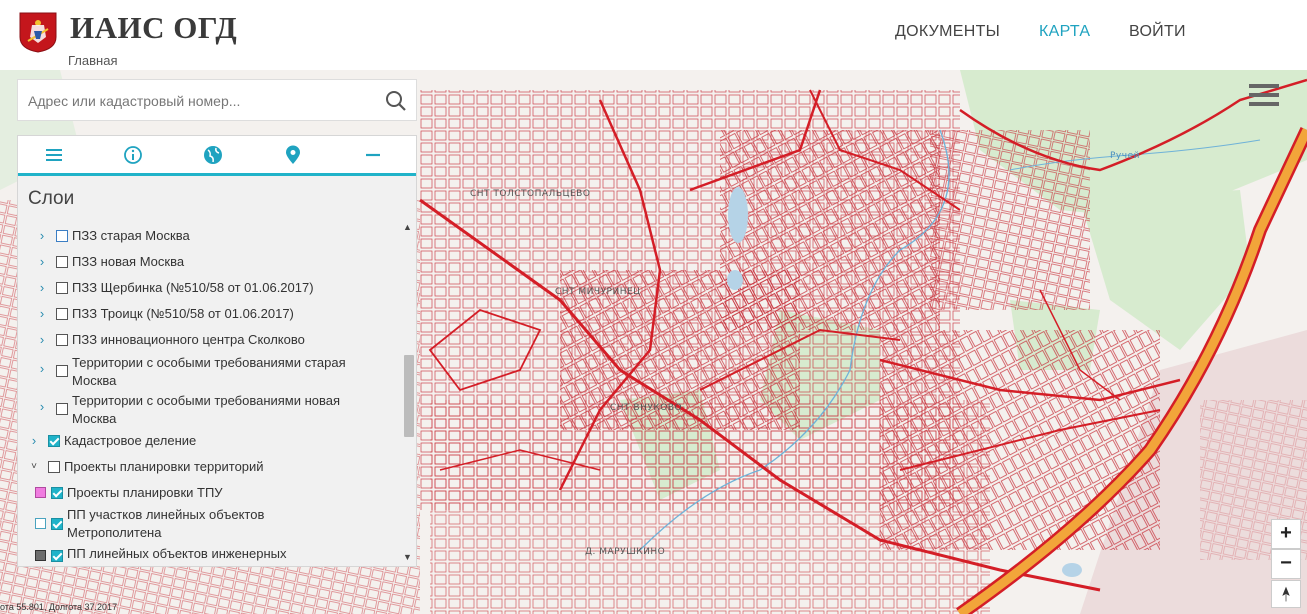  Describe the element at coordinates (373, 155) in the screenshot. I see `minus-icon` at that location.